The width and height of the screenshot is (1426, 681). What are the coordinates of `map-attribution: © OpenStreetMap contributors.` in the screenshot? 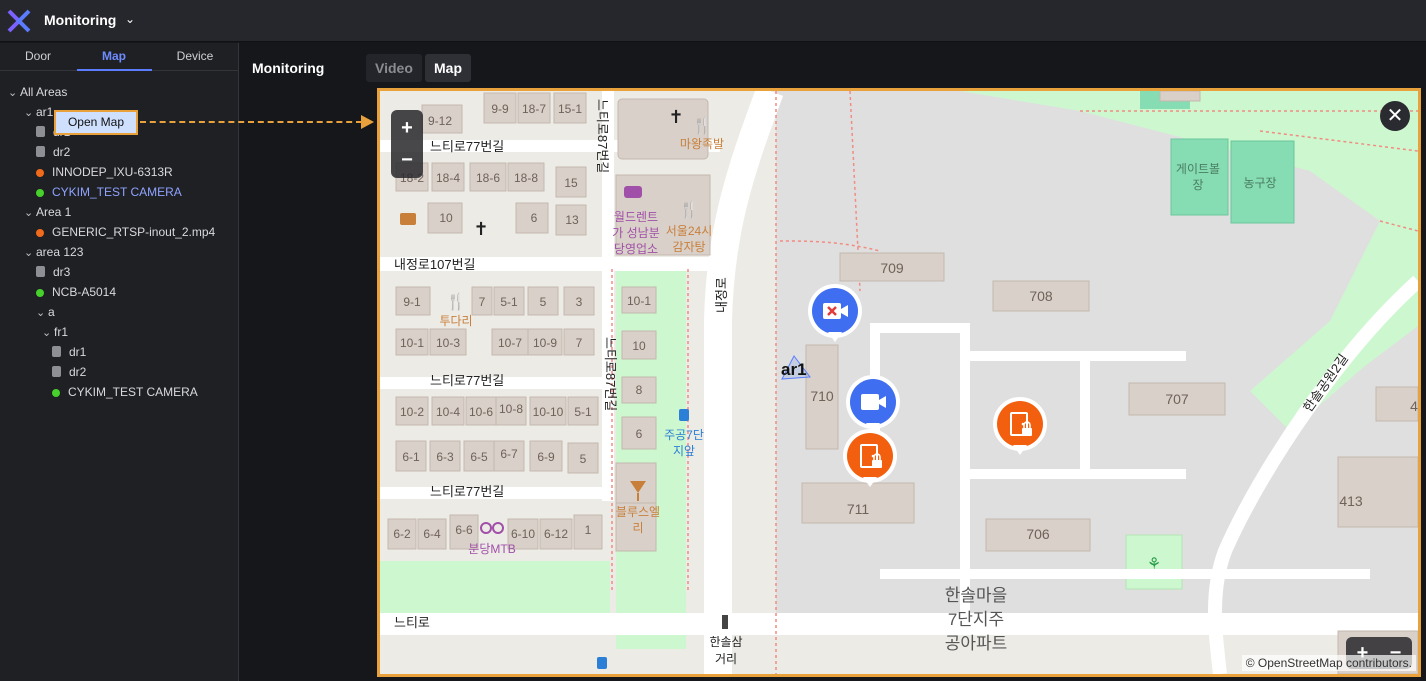 It's located at (1328, 663).